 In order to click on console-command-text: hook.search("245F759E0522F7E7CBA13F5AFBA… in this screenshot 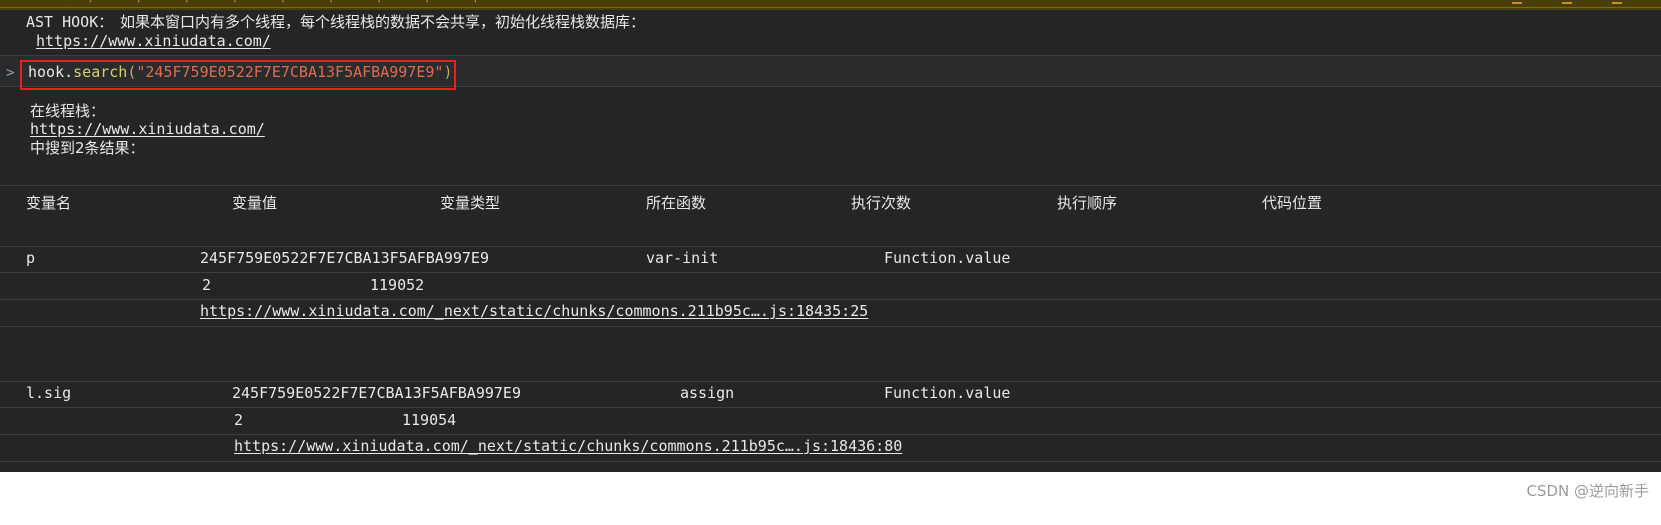, I will do `click(240, 72)`.